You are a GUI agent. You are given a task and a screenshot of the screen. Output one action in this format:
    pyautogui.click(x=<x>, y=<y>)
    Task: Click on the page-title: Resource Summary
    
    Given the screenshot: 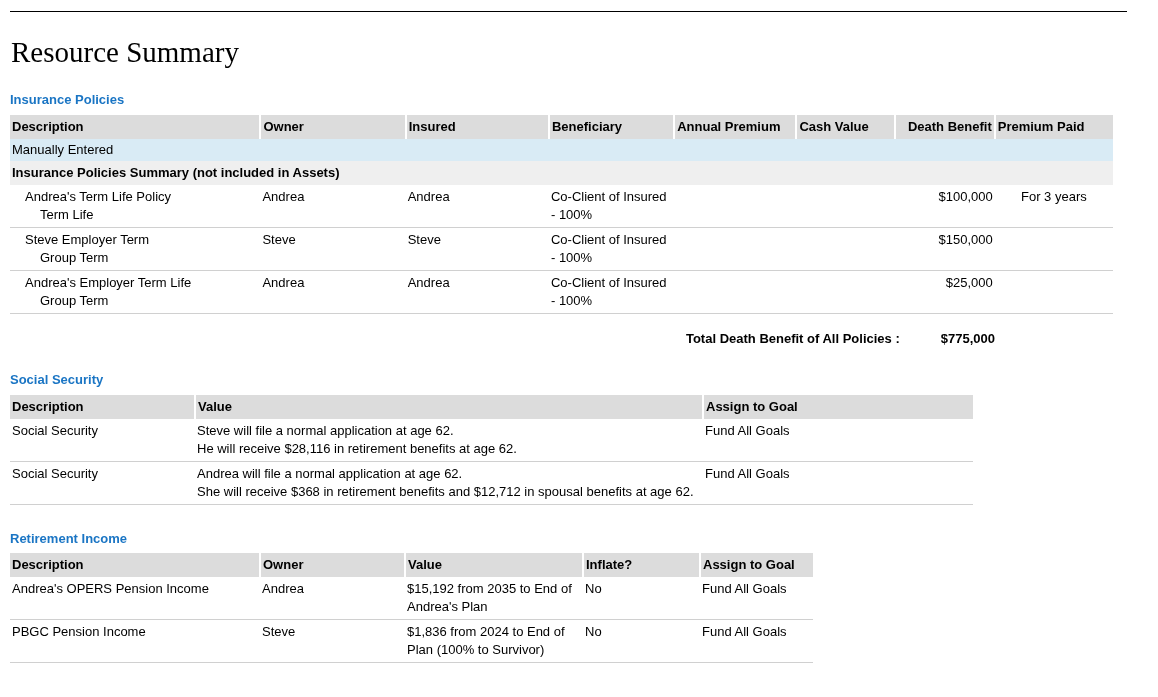 What is the action you would take?
    pyautogui.click(x=125, y=52)
    